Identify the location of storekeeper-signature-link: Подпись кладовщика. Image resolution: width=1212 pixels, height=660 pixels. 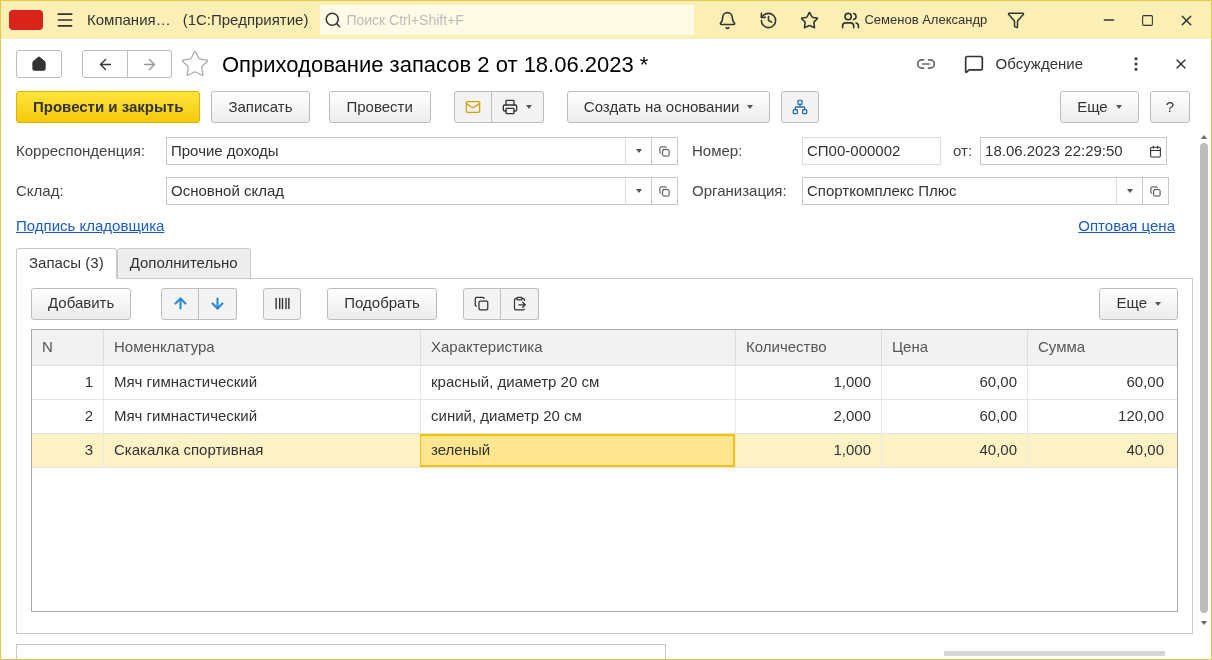
(90, 226).